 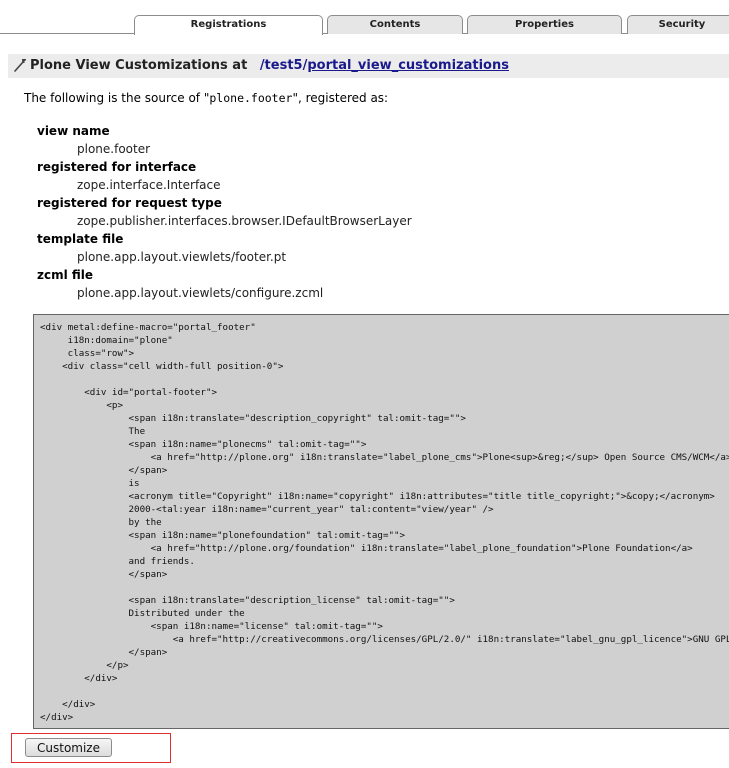 I want to click on property-label: registered for request type, so click(x=129, y=203).